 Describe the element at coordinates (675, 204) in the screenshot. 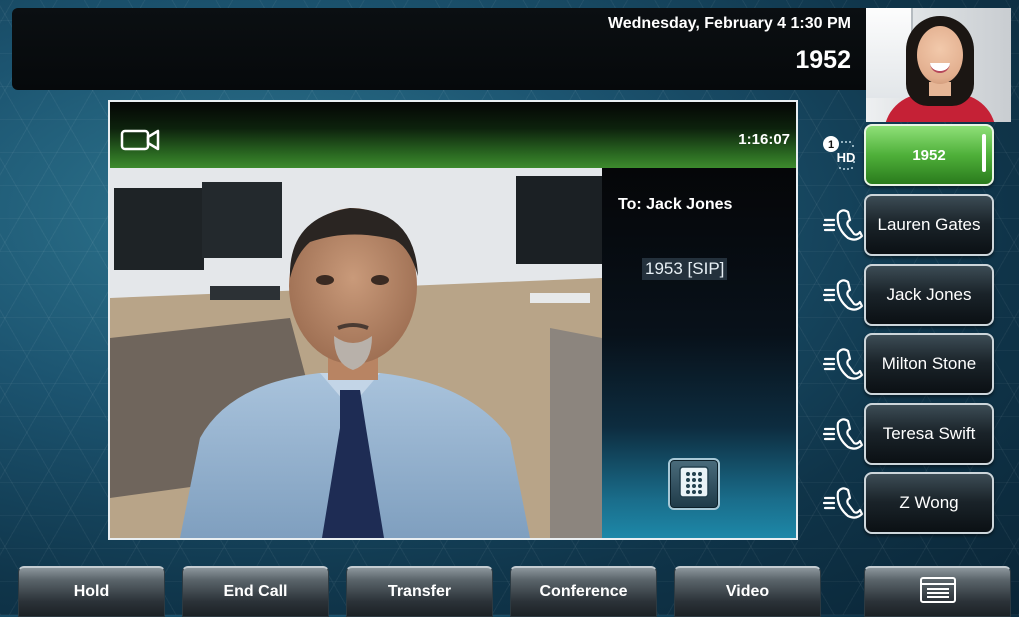

I see `call-recipient: To: Jack Jones` at that location.